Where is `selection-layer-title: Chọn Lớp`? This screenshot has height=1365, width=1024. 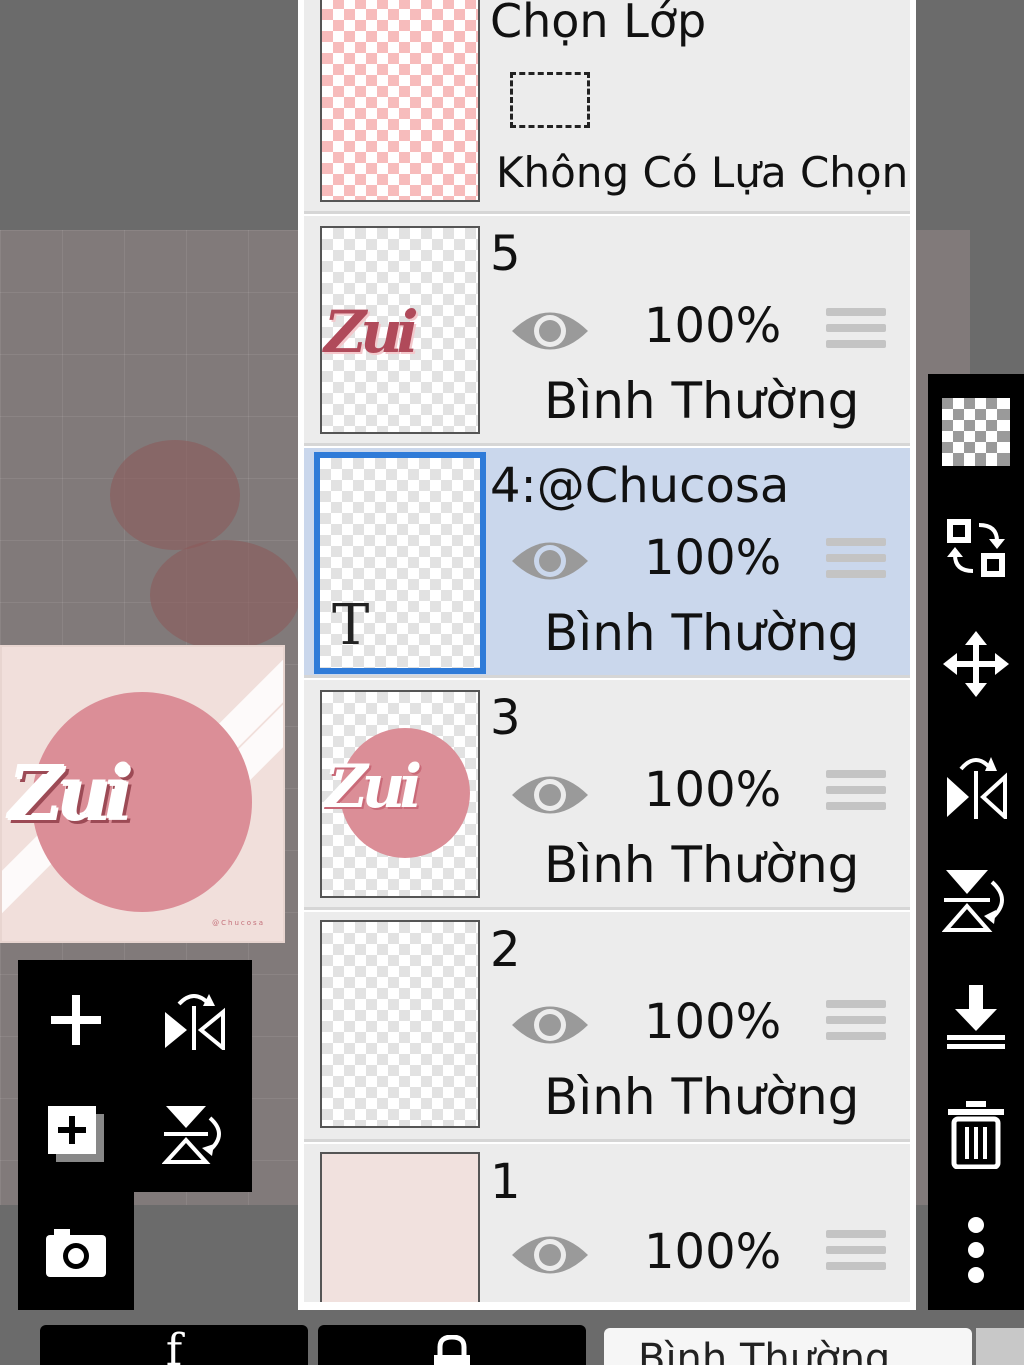 selection-layer-title: Chọn Lớp is located at coordinates (598, 24).